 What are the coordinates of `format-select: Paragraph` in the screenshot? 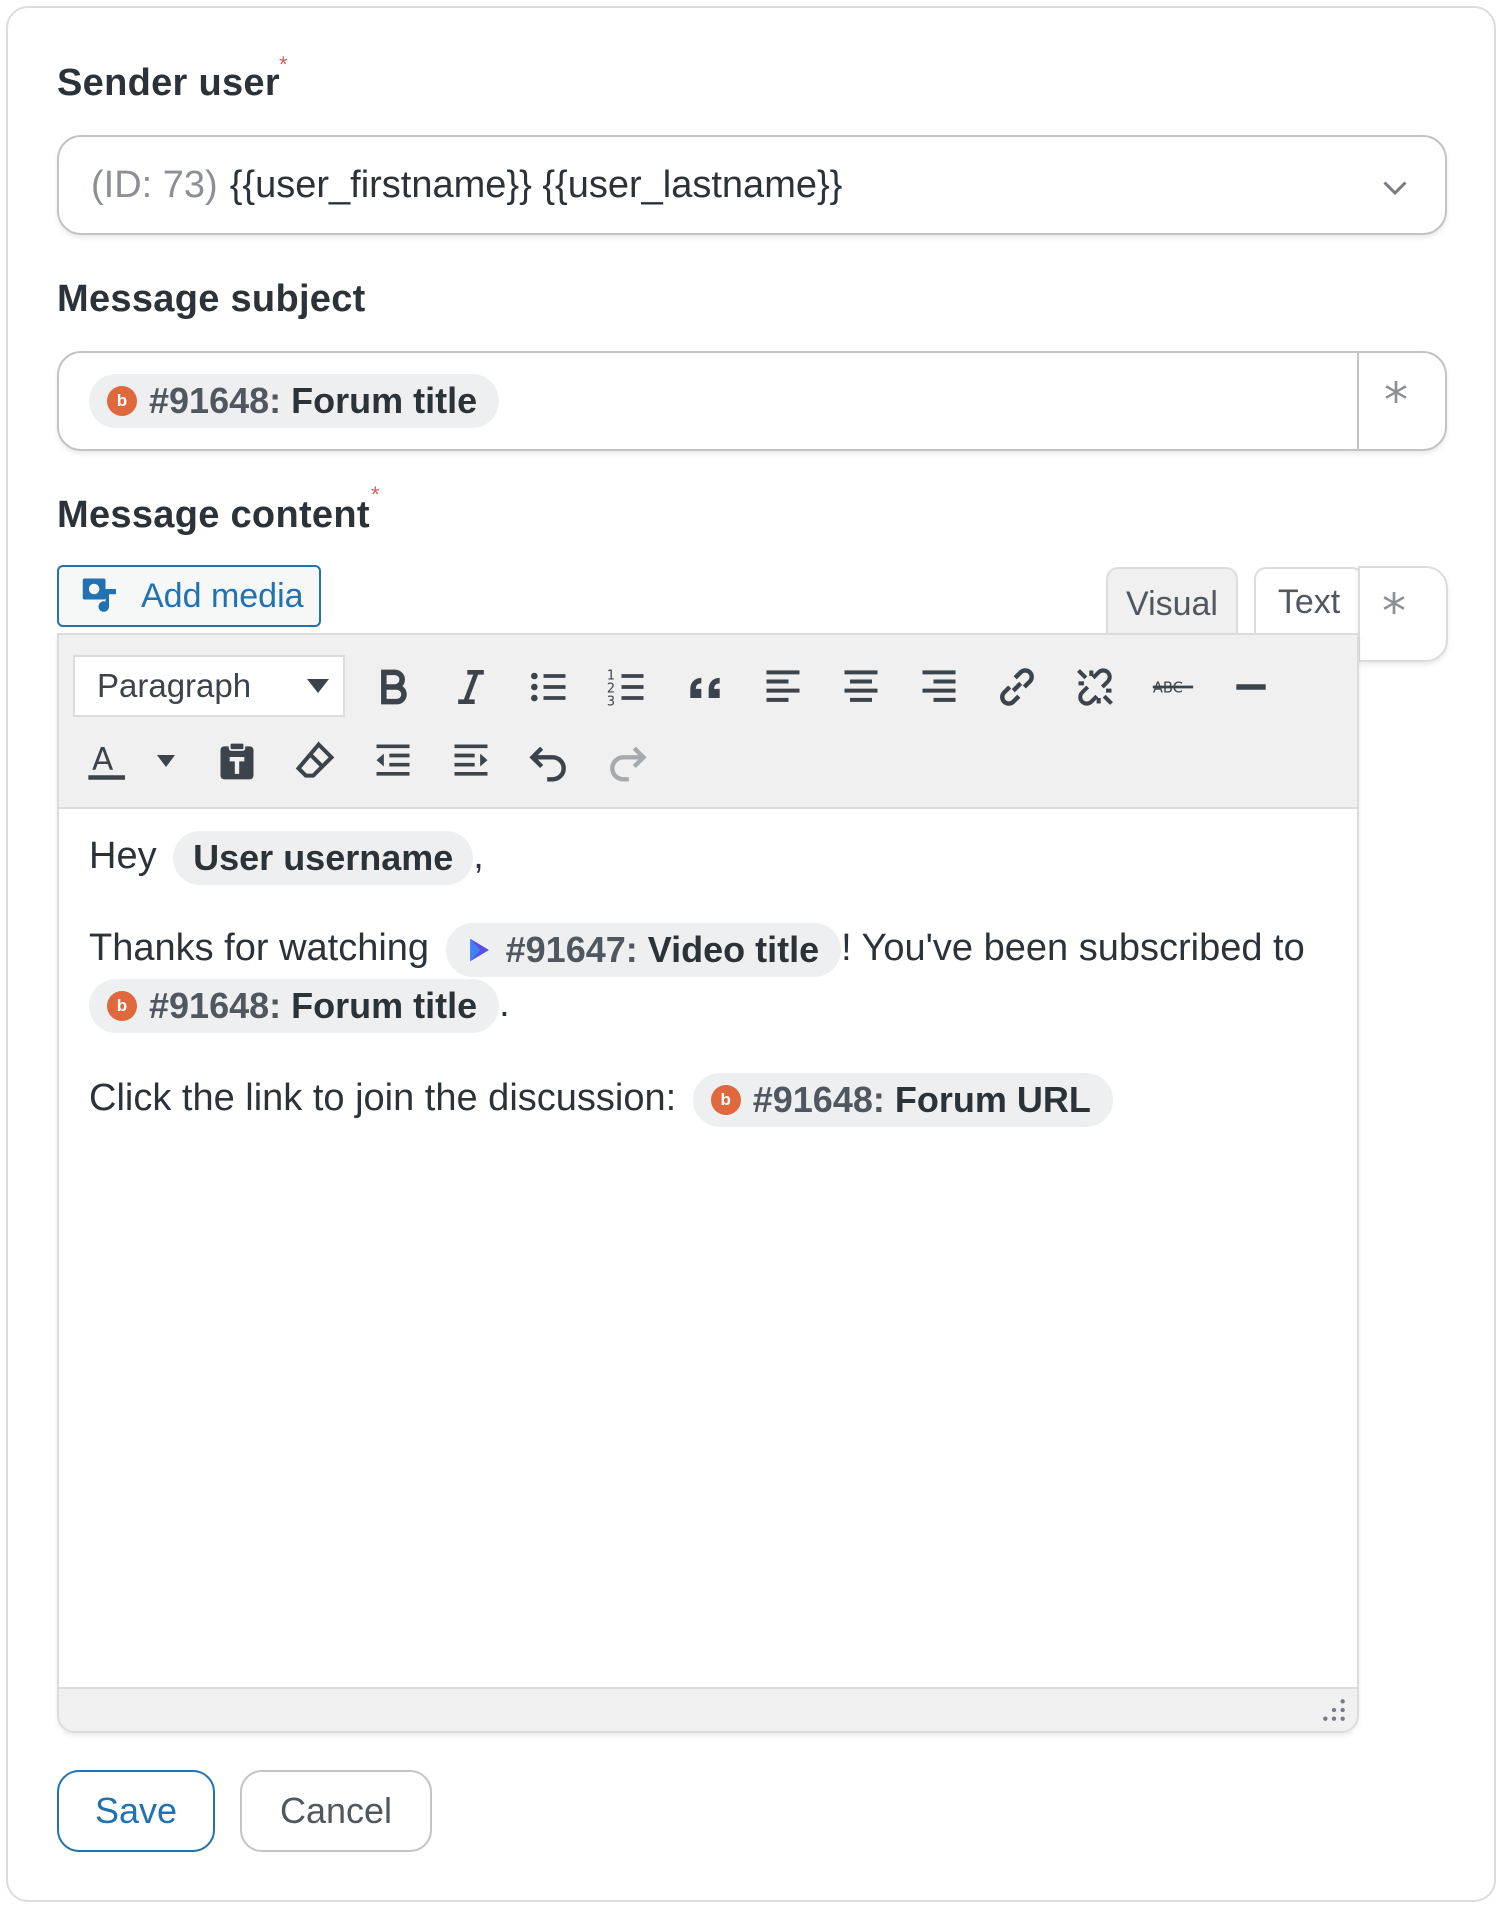 It's located at (209, 686).